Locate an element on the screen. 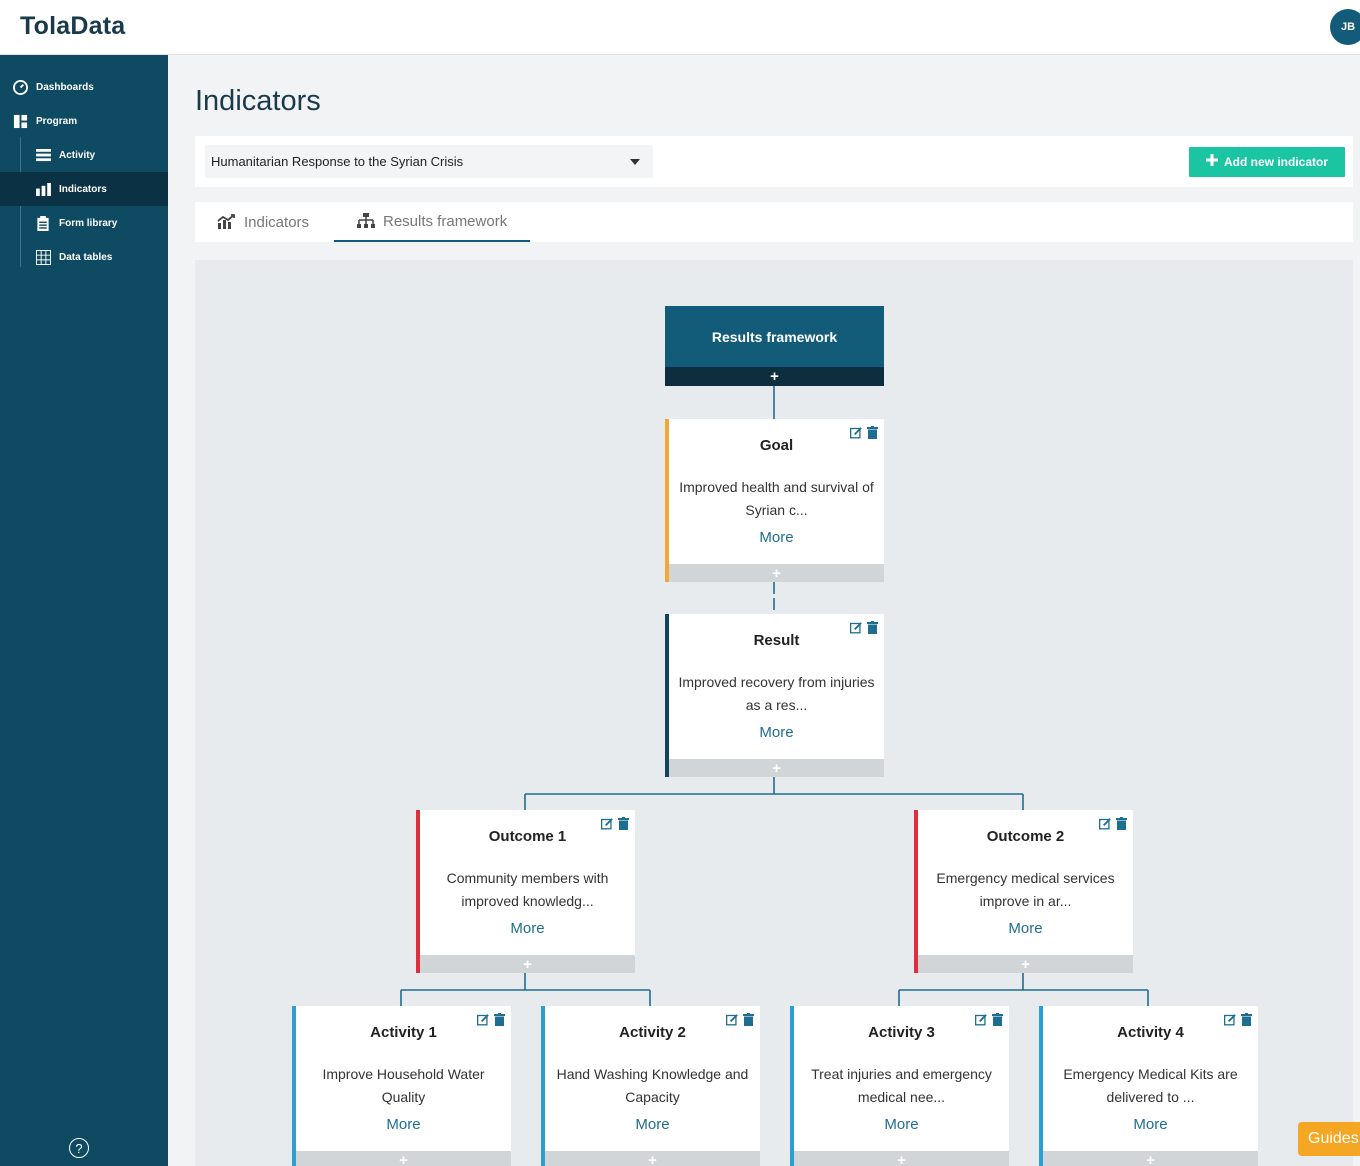  guides-button: Guides is located at coordinates (1329, 1139).